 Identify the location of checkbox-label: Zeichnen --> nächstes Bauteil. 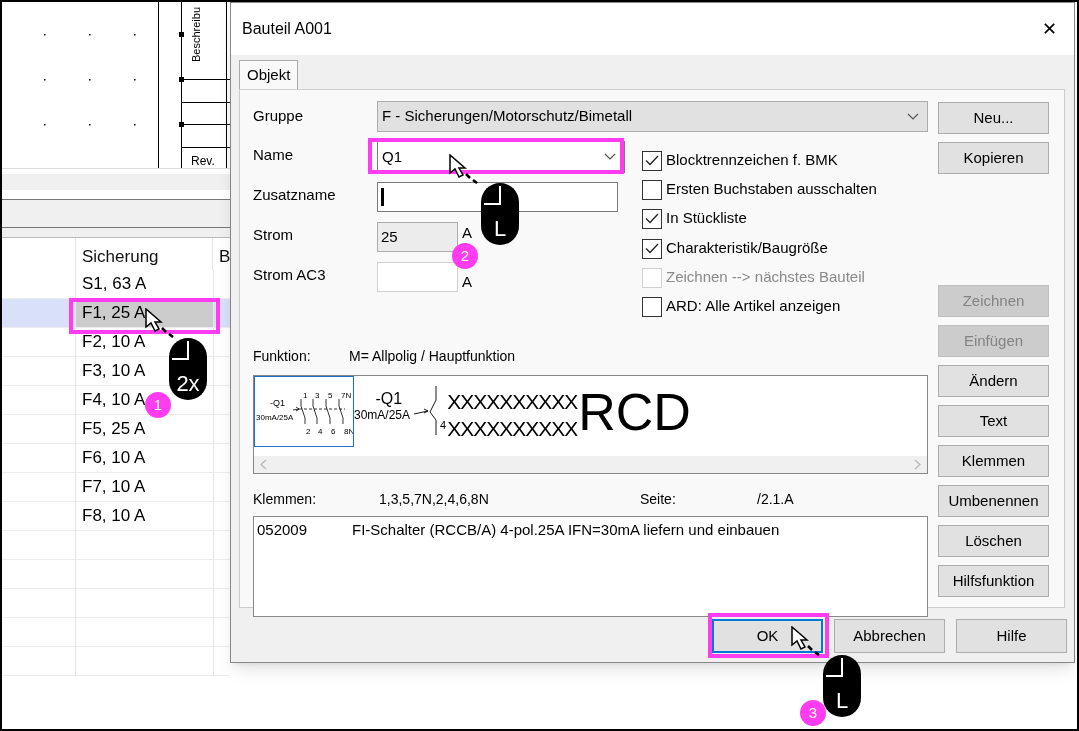
(765, 277).